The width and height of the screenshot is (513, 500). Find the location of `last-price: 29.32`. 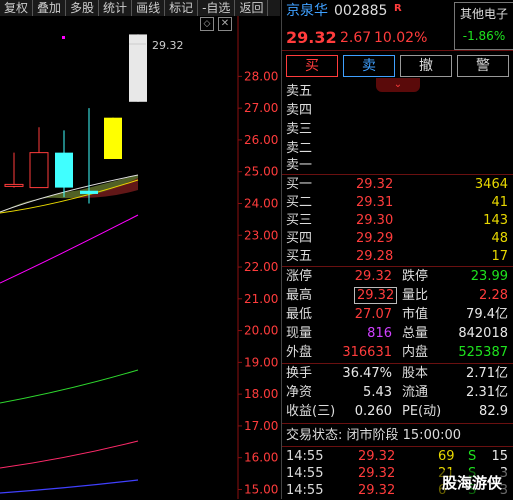

last-price: 29.32 is located at coordinates (311, 37).